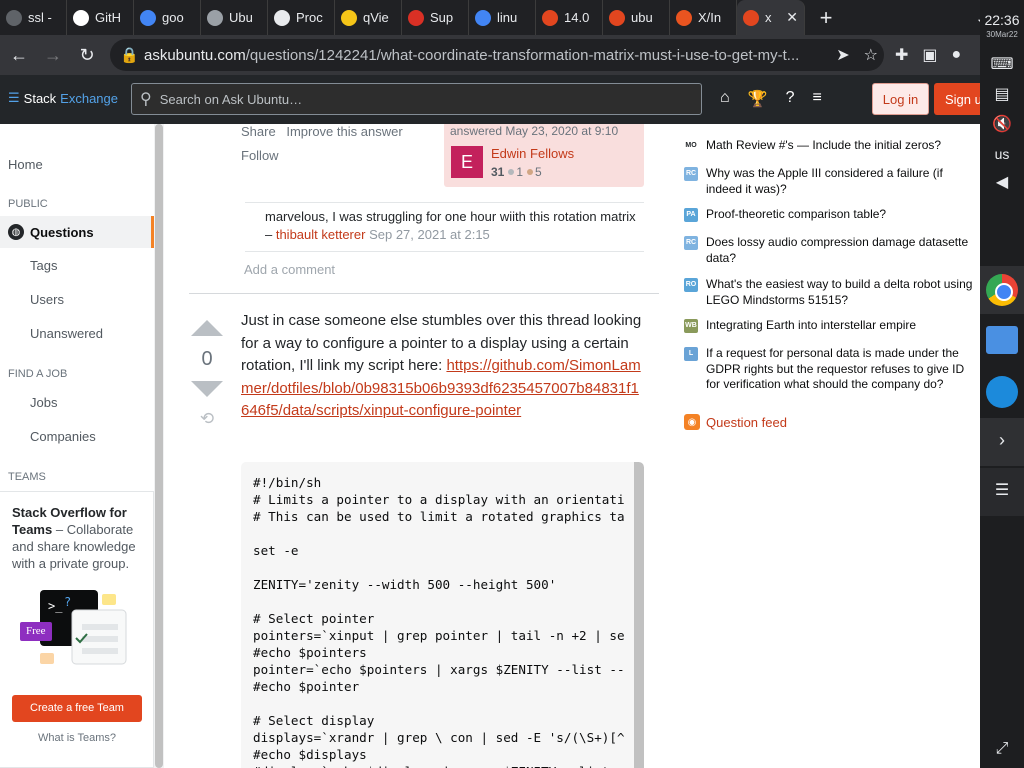  I want to click on browser-tab: ubu, so click(636, 17).